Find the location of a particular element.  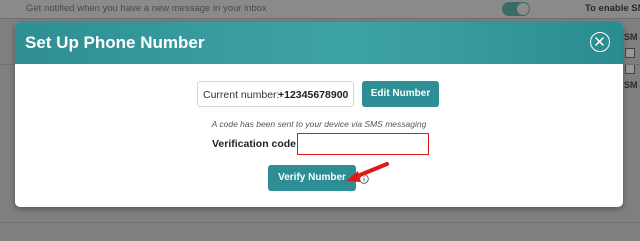

current-number-value: +12345678900 is located at coordinates (313, 95).